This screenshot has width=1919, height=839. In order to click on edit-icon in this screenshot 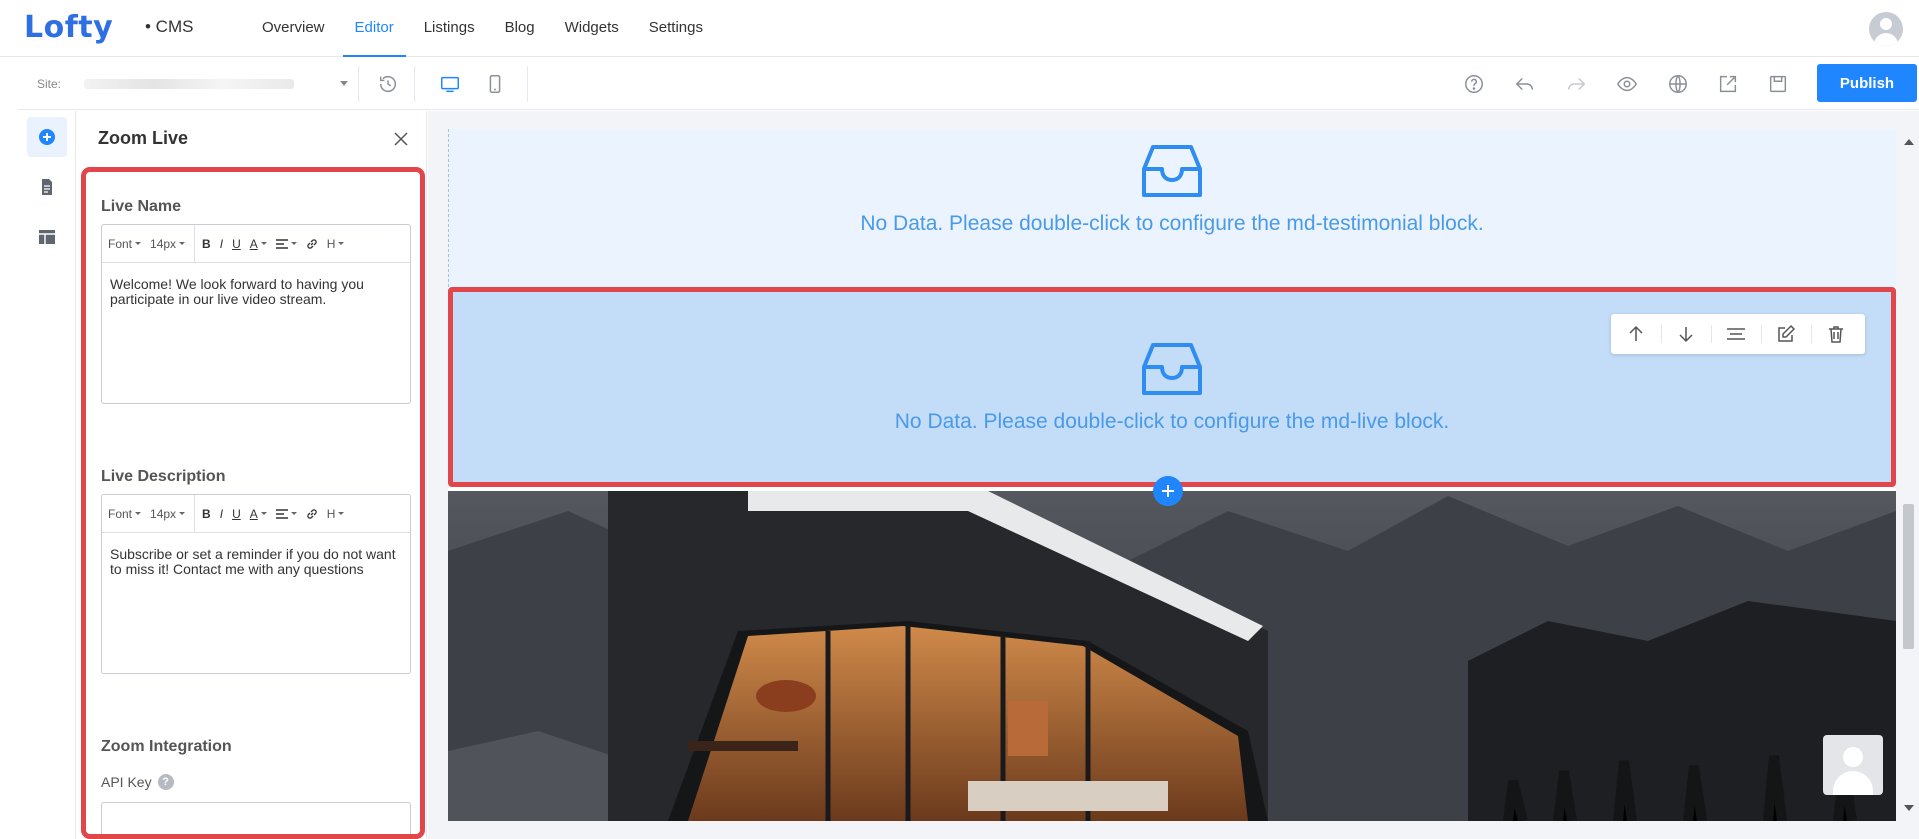, I will do `click(1787, 333)`.